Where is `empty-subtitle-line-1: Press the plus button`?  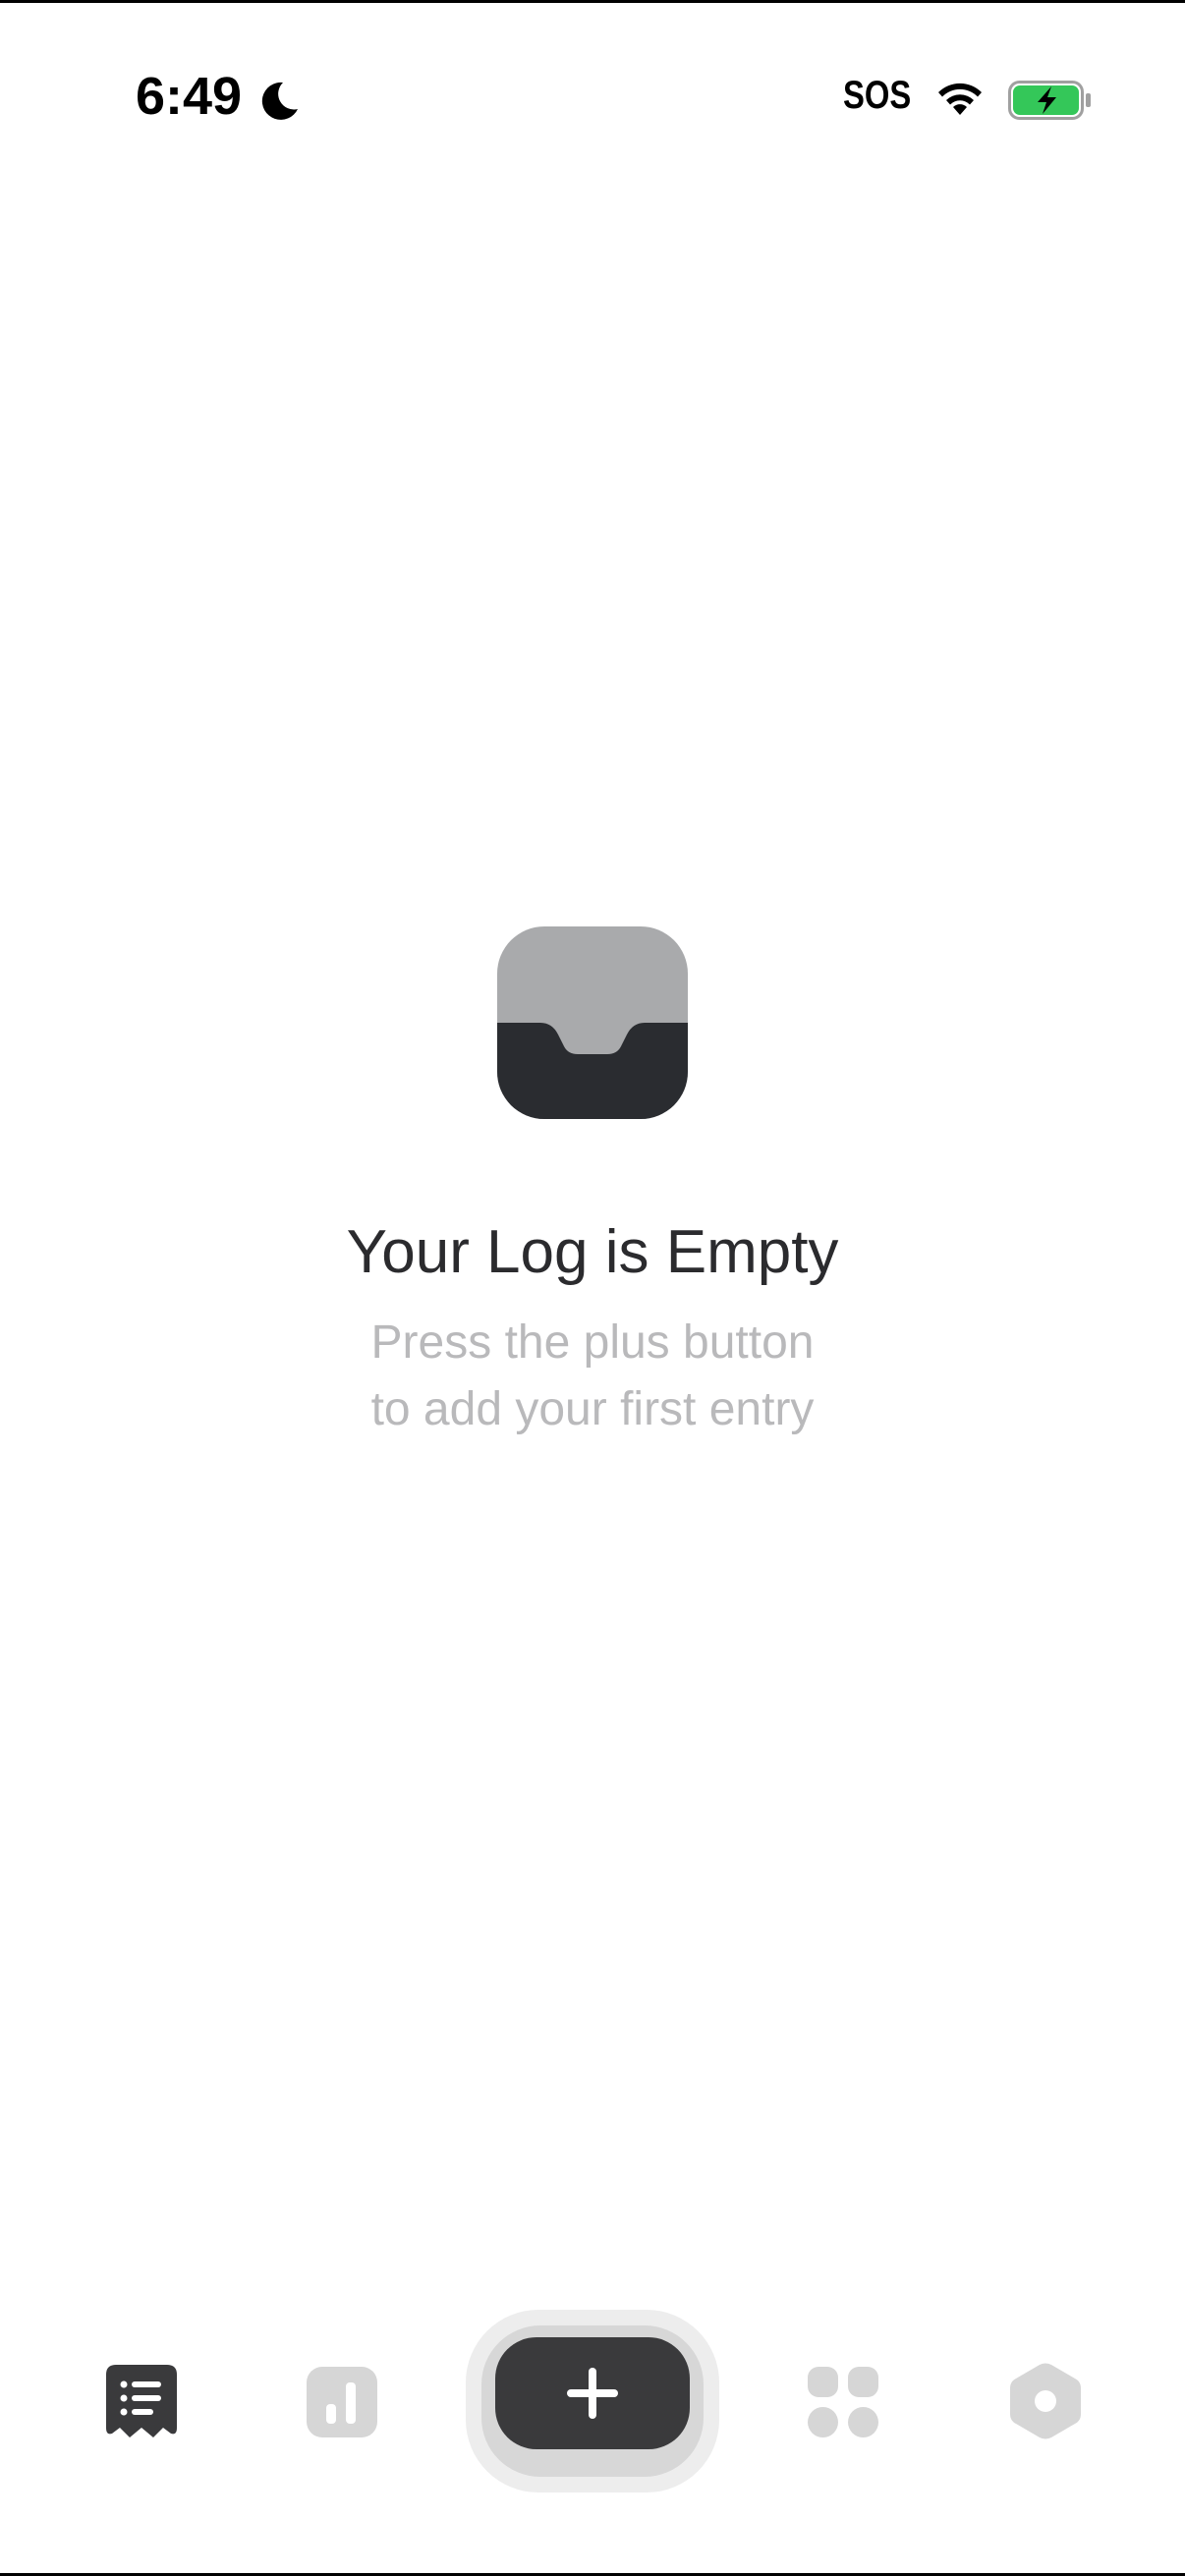 empty-subtitle-line-1: Press the plus button is located at coordinates (592, 1342).